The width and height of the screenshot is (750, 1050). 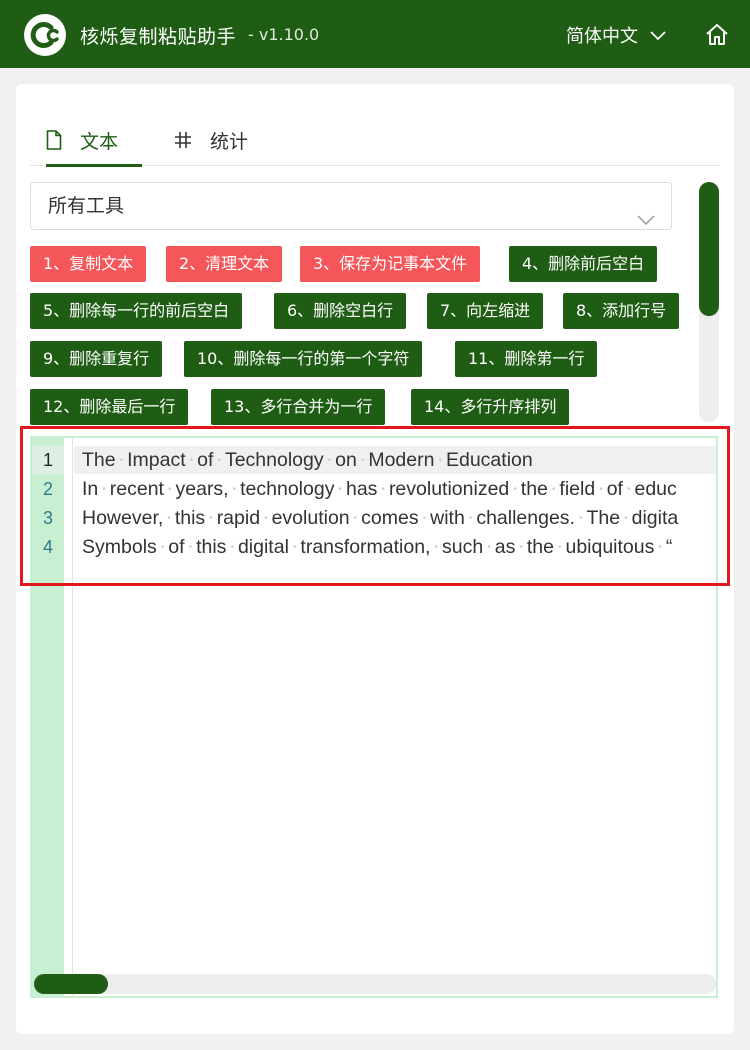 I want to click on home-icon, so click(x=717, y=38).